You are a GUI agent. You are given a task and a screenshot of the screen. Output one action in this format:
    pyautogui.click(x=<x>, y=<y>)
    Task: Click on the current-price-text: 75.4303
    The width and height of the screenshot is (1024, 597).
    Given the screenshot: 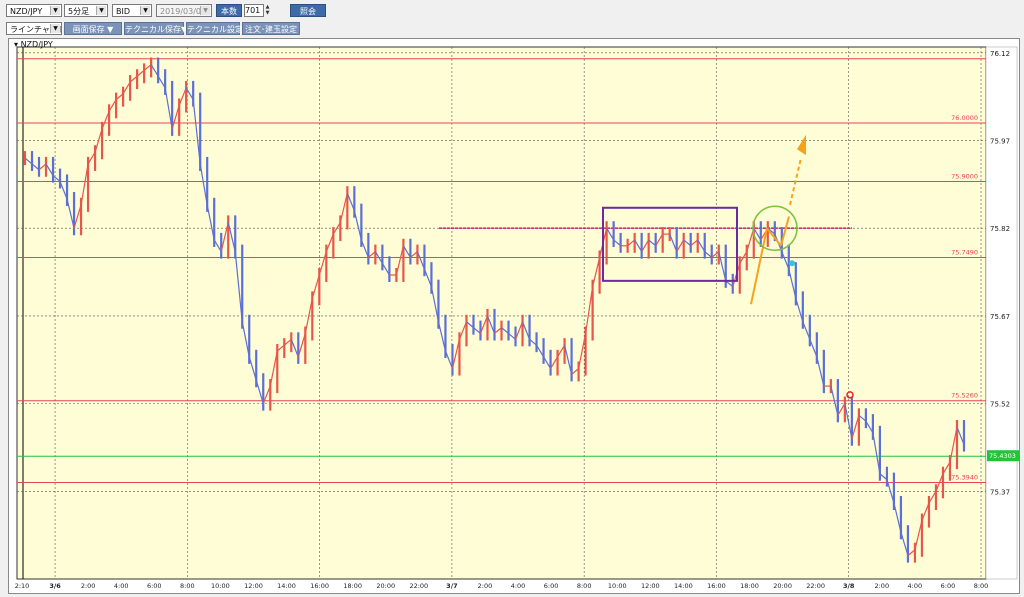 What is the action you would take?
    pyautogui.click(x=1002, y=456)
    